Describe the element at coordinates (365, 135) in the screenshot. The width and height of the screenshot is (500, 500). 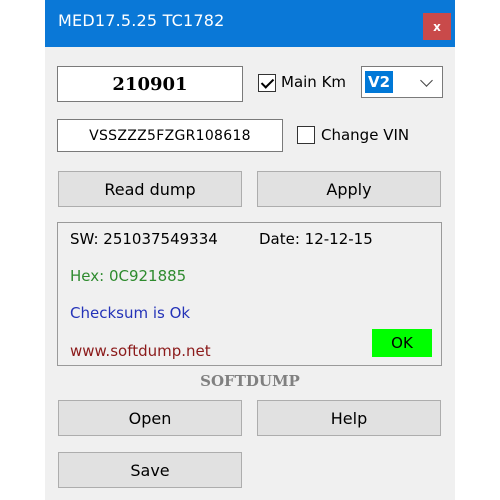
I see `change-vin-label: Change VIN` at that location.